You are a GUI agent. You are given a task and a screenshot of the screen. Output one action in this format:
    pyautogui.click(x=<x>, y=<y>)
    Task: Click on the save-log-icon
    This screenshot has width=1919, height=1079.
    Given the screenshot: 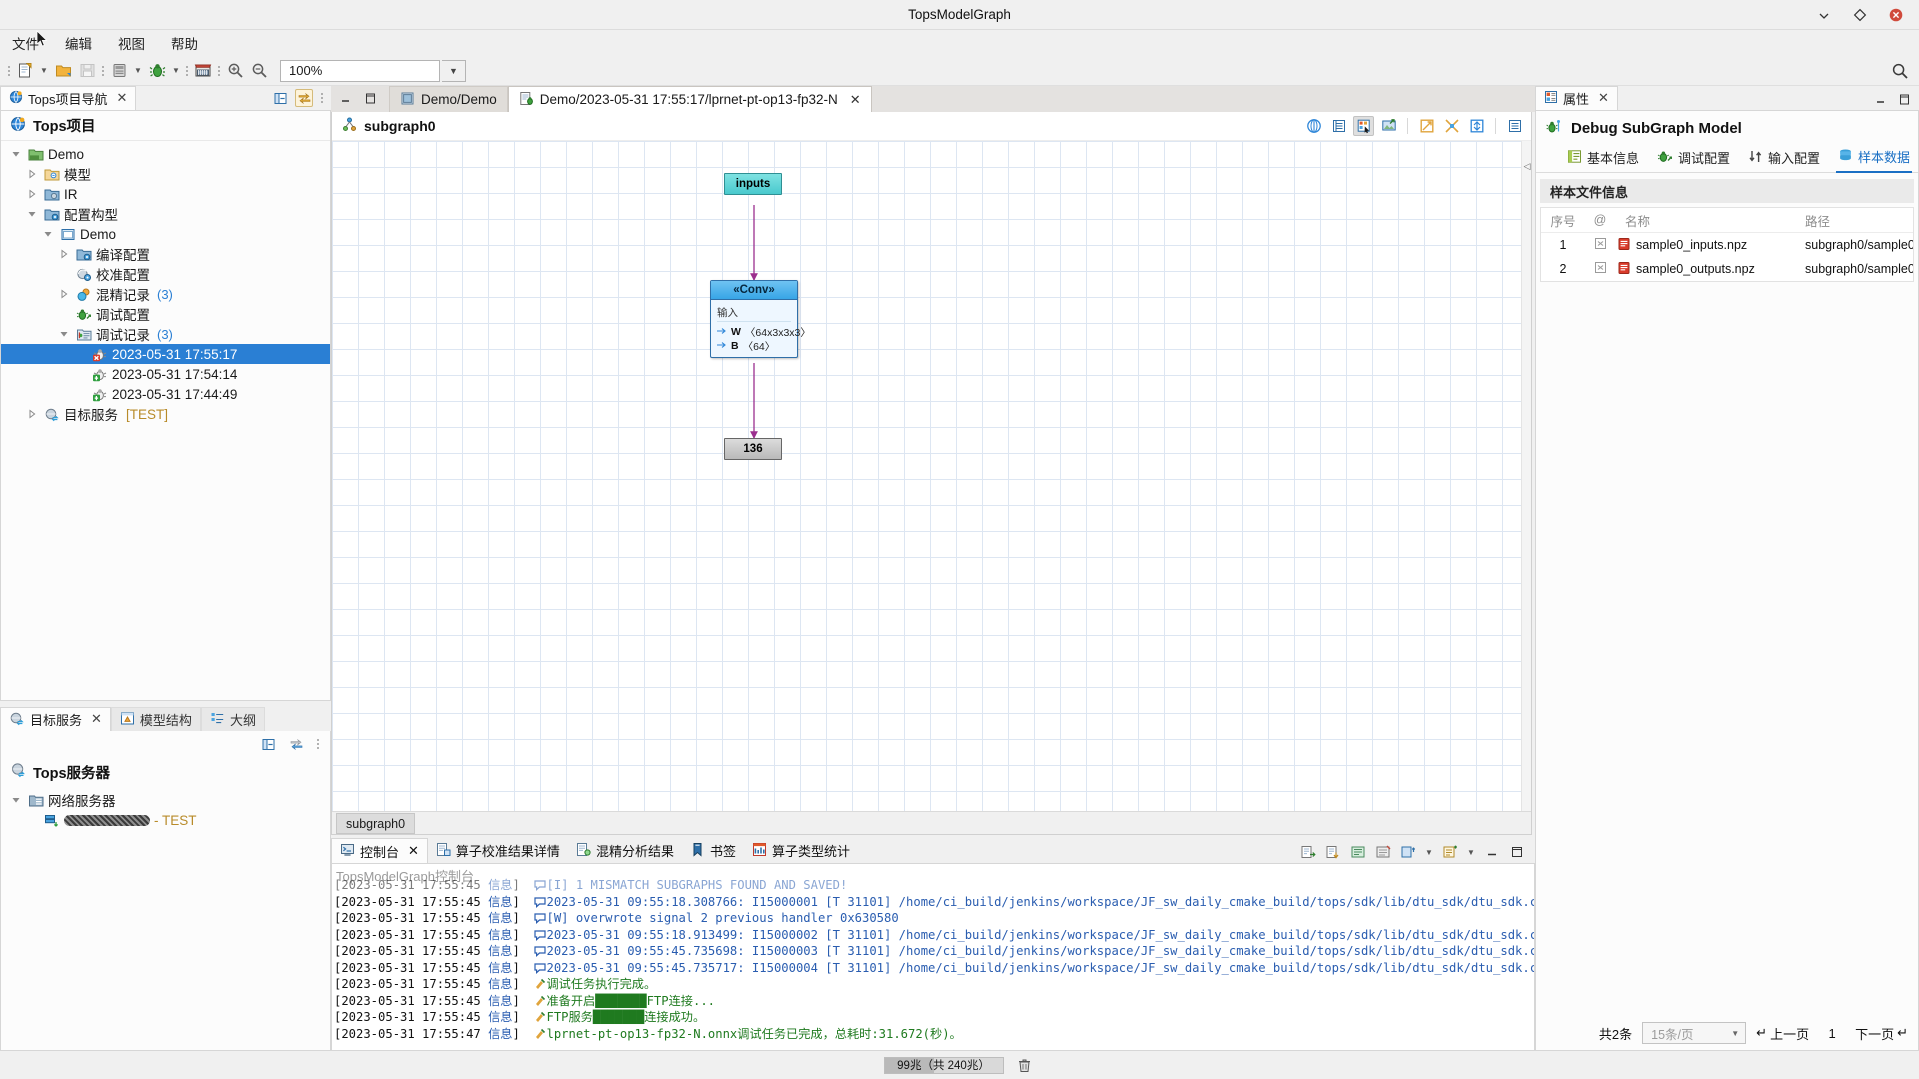 What is the action you would take?
    pyautogui.click(x=1333, y=852)
    